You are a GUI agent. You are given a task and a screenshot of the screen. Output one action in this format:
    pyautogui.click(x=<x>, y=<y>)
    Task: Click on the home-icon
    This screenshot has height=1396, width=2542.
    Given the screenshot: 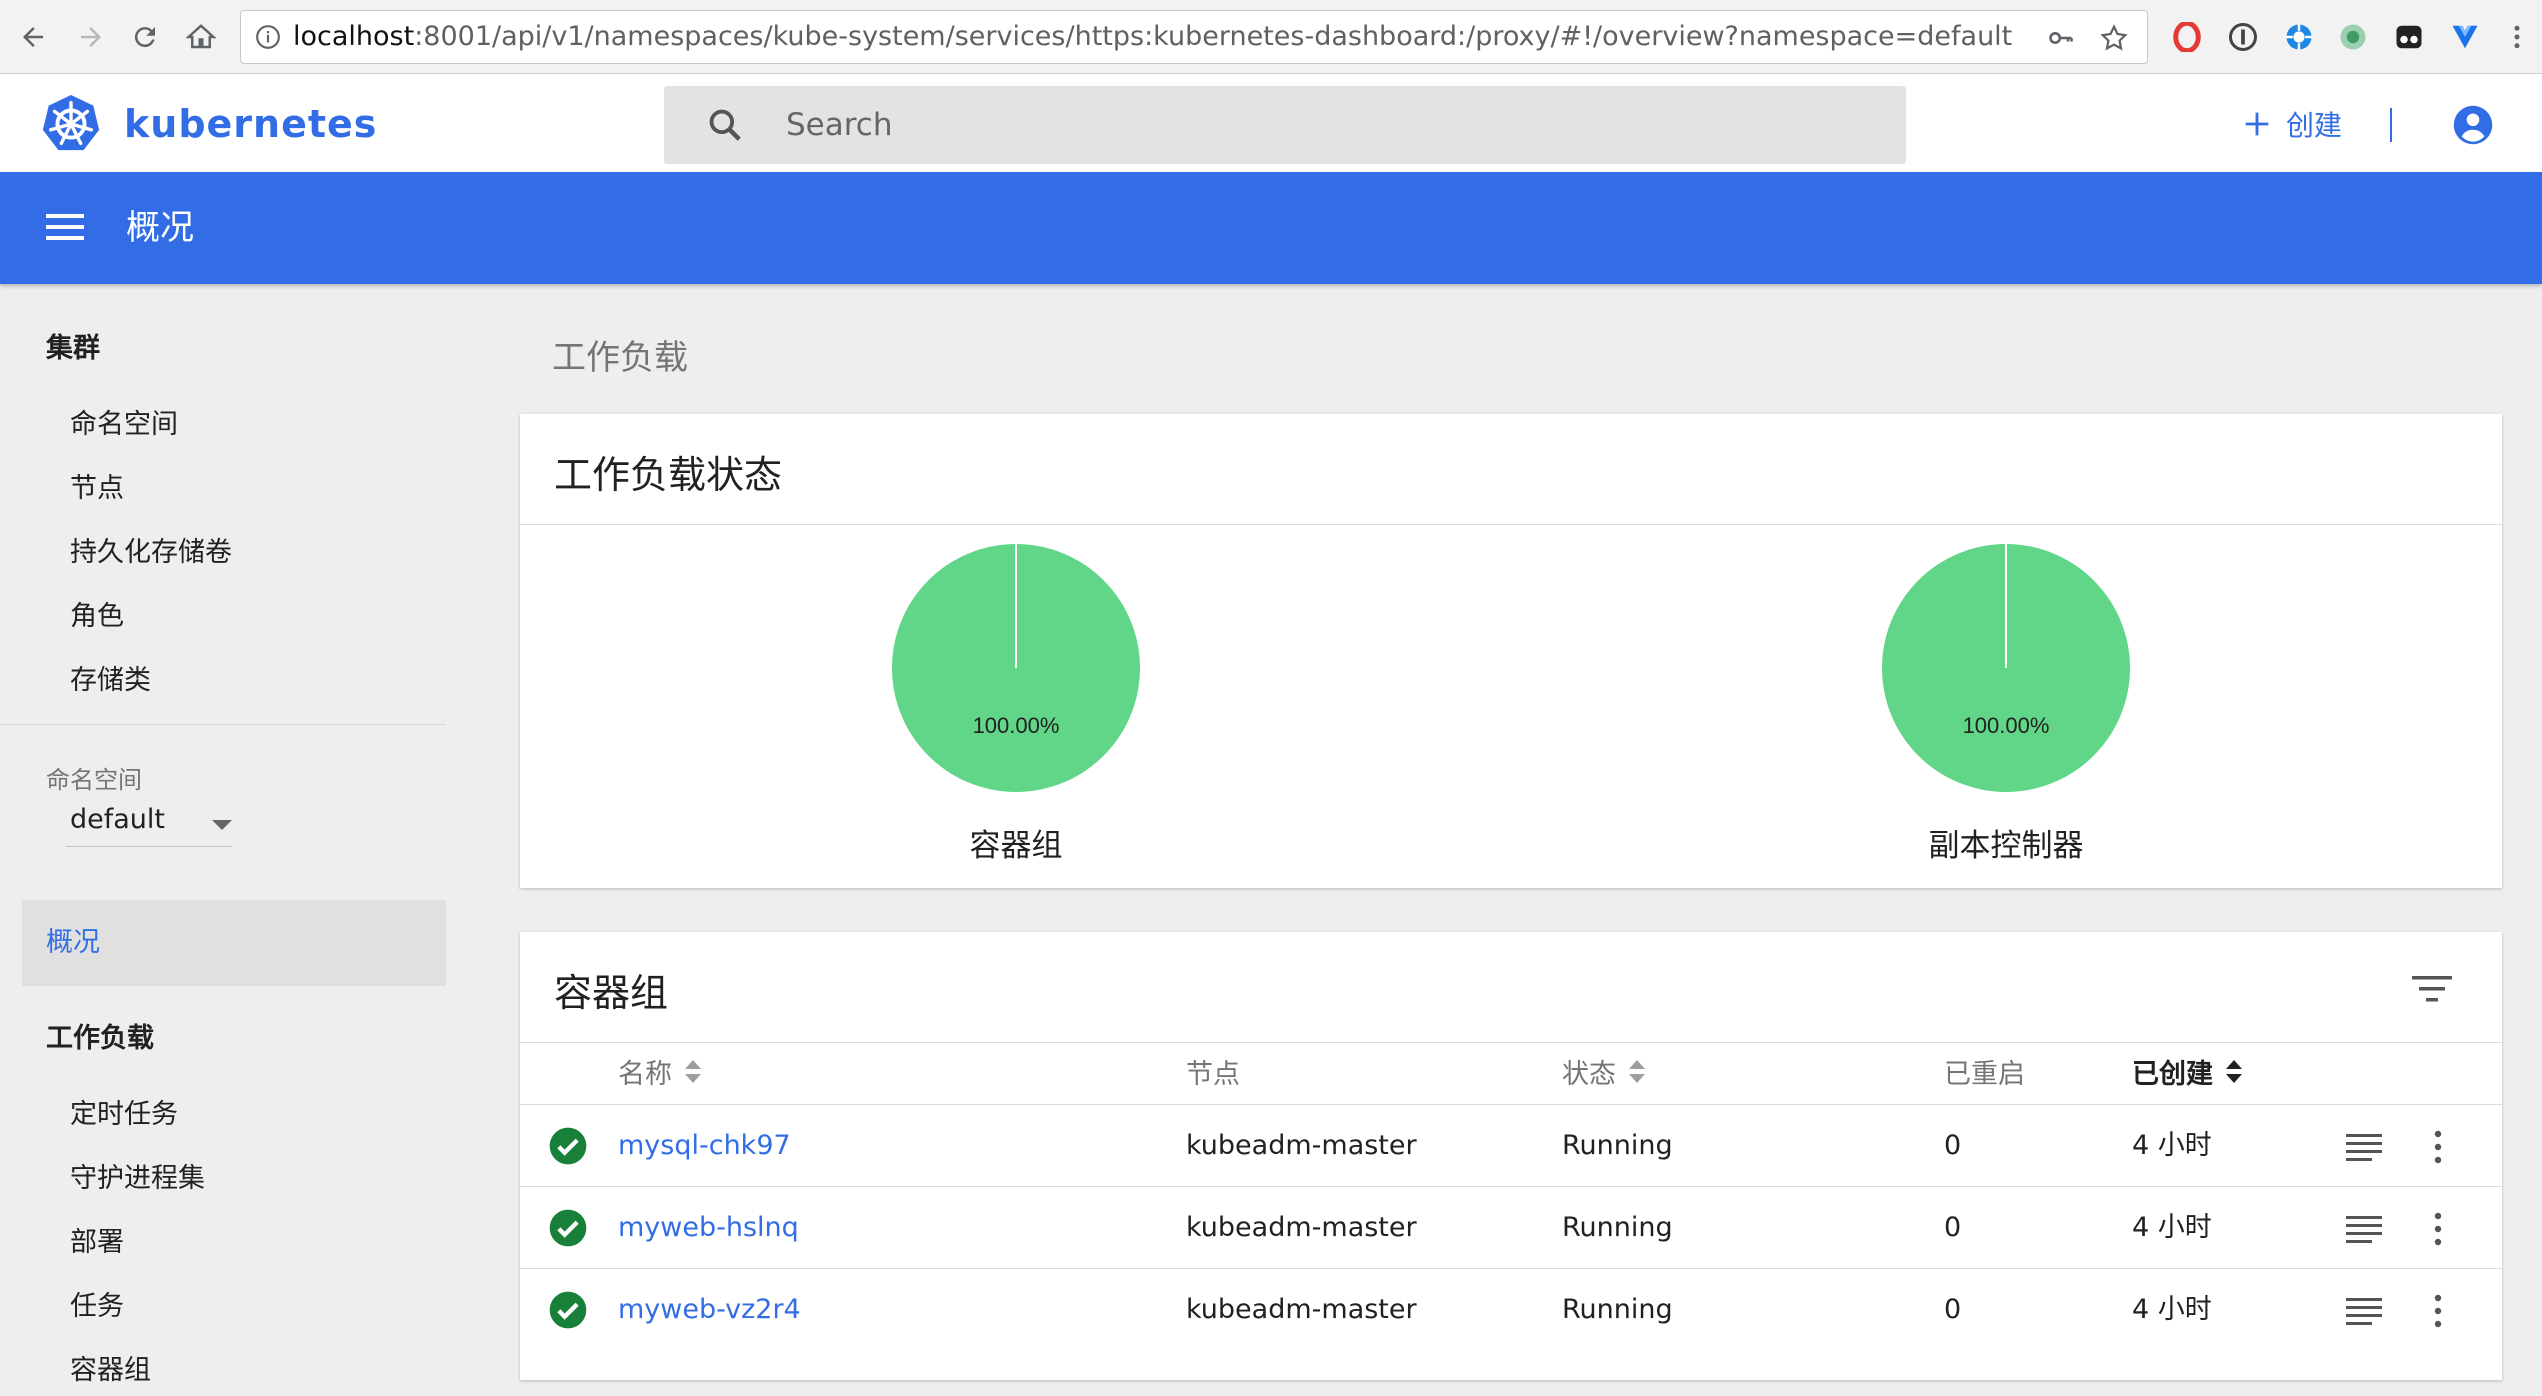 What is the action you would take?
    pyautogui.click(x=201, y=36)
    